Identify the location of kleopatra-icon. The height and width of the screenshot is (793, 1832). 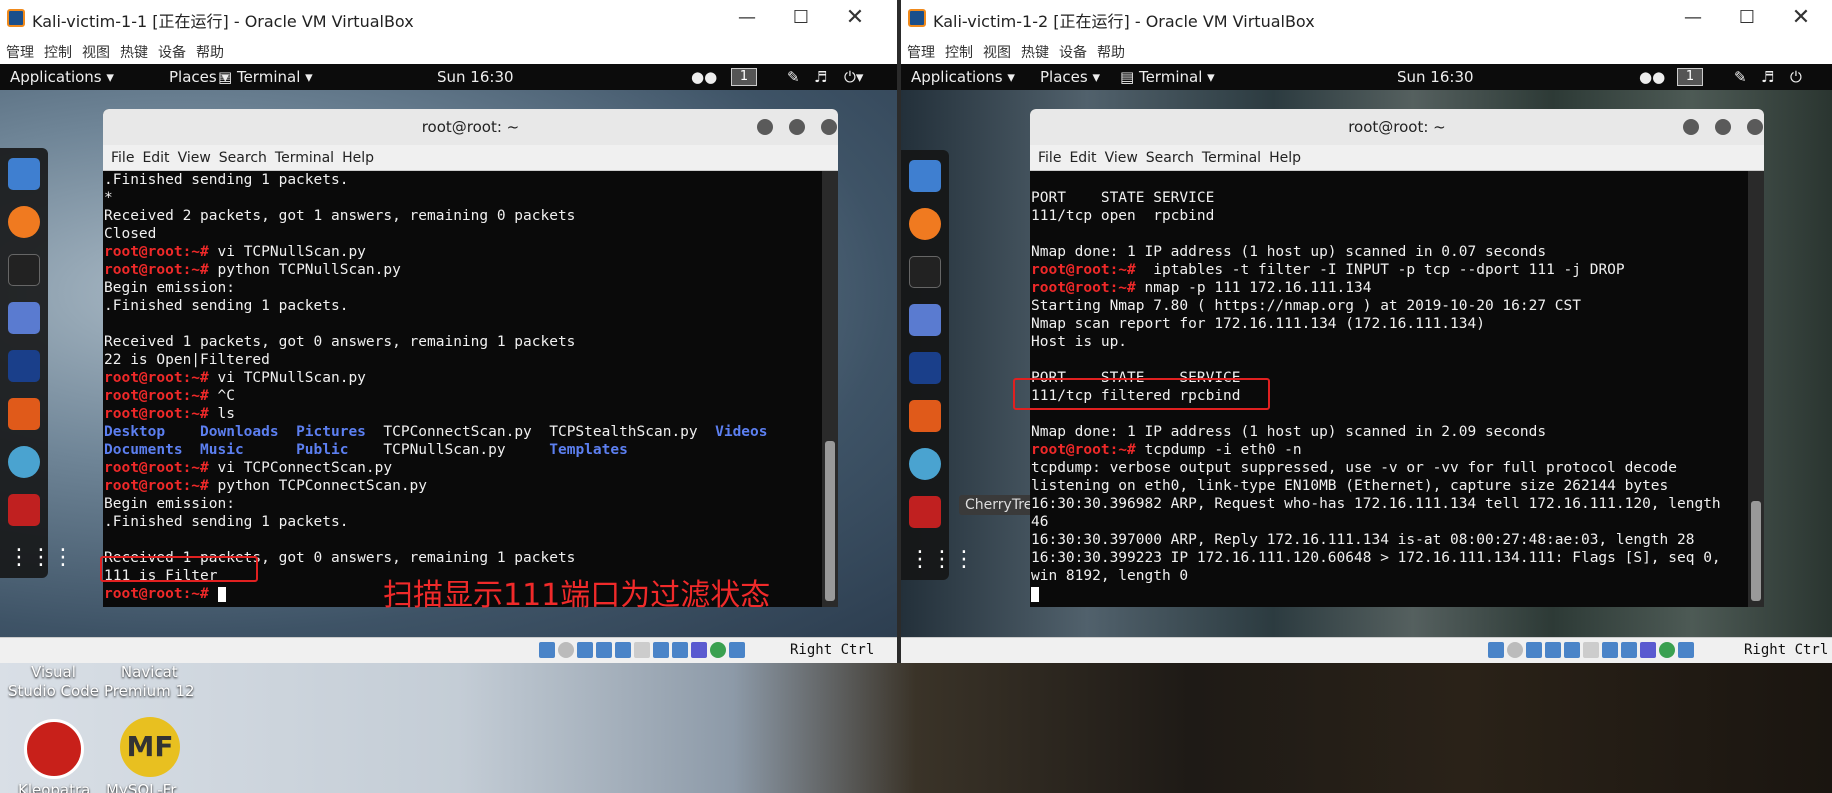
(54, 749).